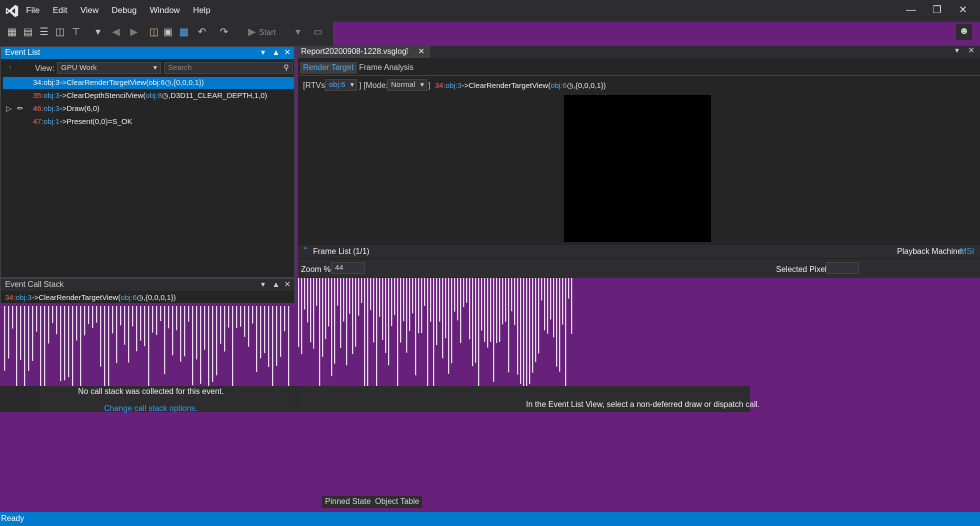 The height and width of the screenshot is (526, 980). Describe the element at coordinates (407, 52) in the screenshot. I see `pin-icon: ⊺` at that location.